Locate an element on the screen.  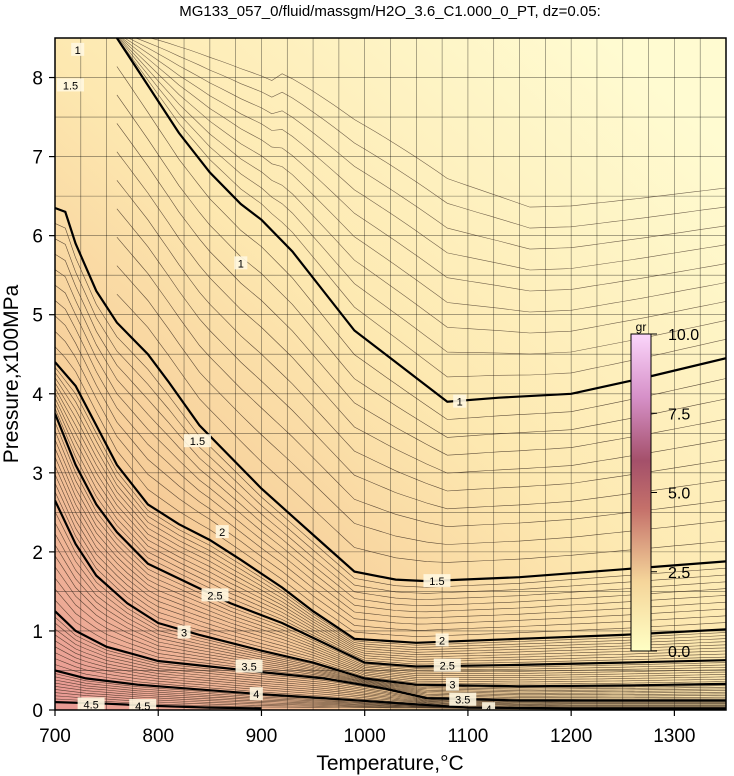
x-axis: 700 800 900 1000 1100 1200 1300 is located at coordinates (367, 728).